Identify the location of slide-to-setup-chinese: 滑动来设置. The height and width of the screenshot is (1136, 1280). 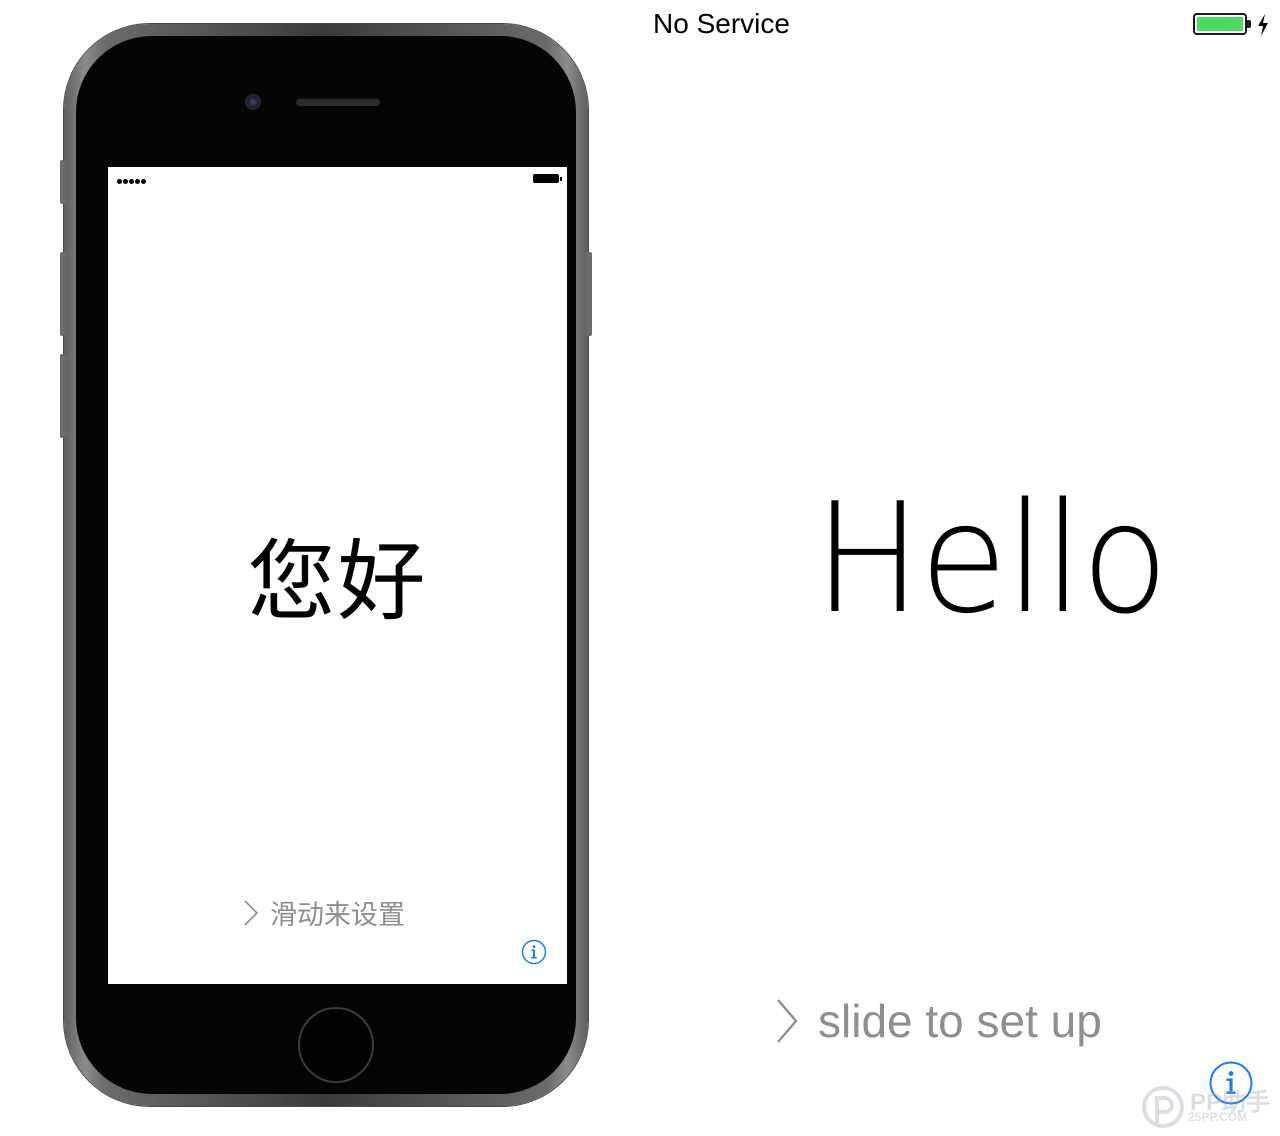
(322, 912).